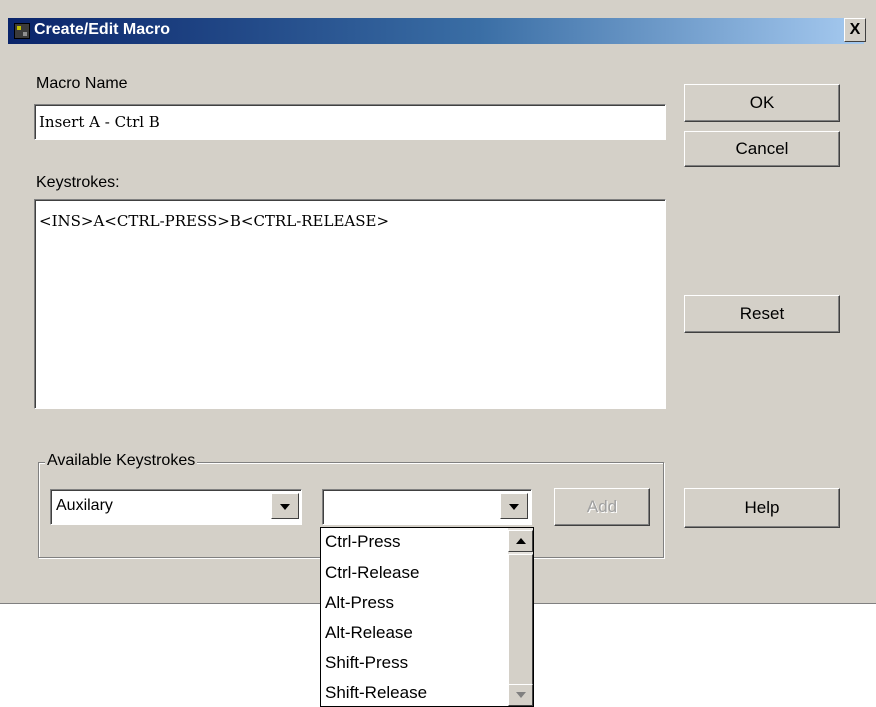 This screenshot has width=876, height=707. What do you see at coordinates (84, 505) in the screenshot?
I see `category-selected-value: Auxilary` at bounding box center [84, 505].